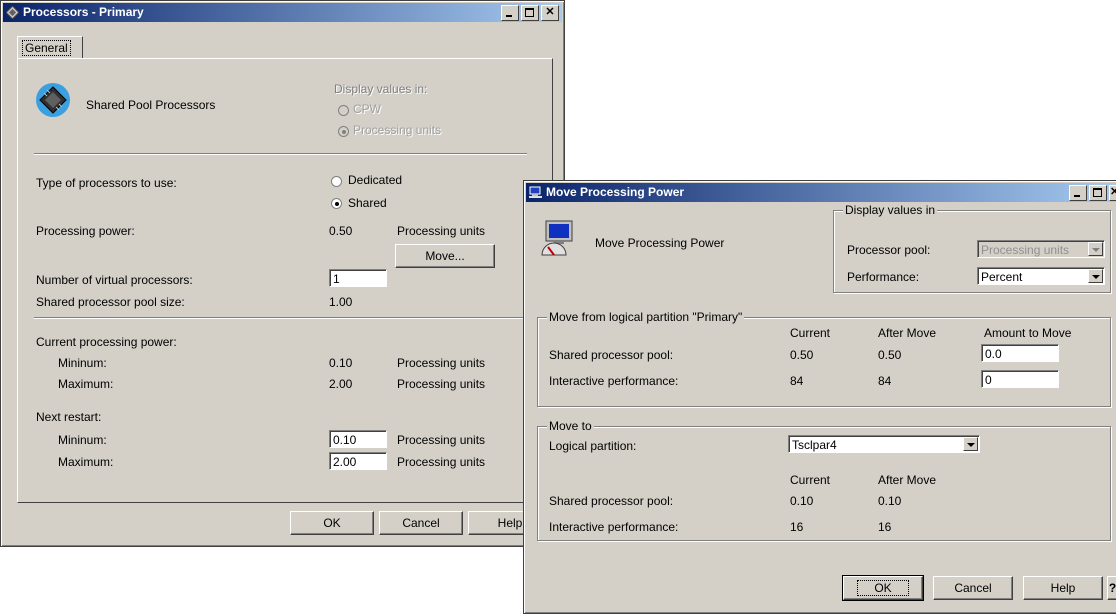 The image size is (1116, 614). What do you see at coordinates (82, 440) in the screenshot?
I see `restart-min-label: Mininum:` at bounding box center [82, 440].